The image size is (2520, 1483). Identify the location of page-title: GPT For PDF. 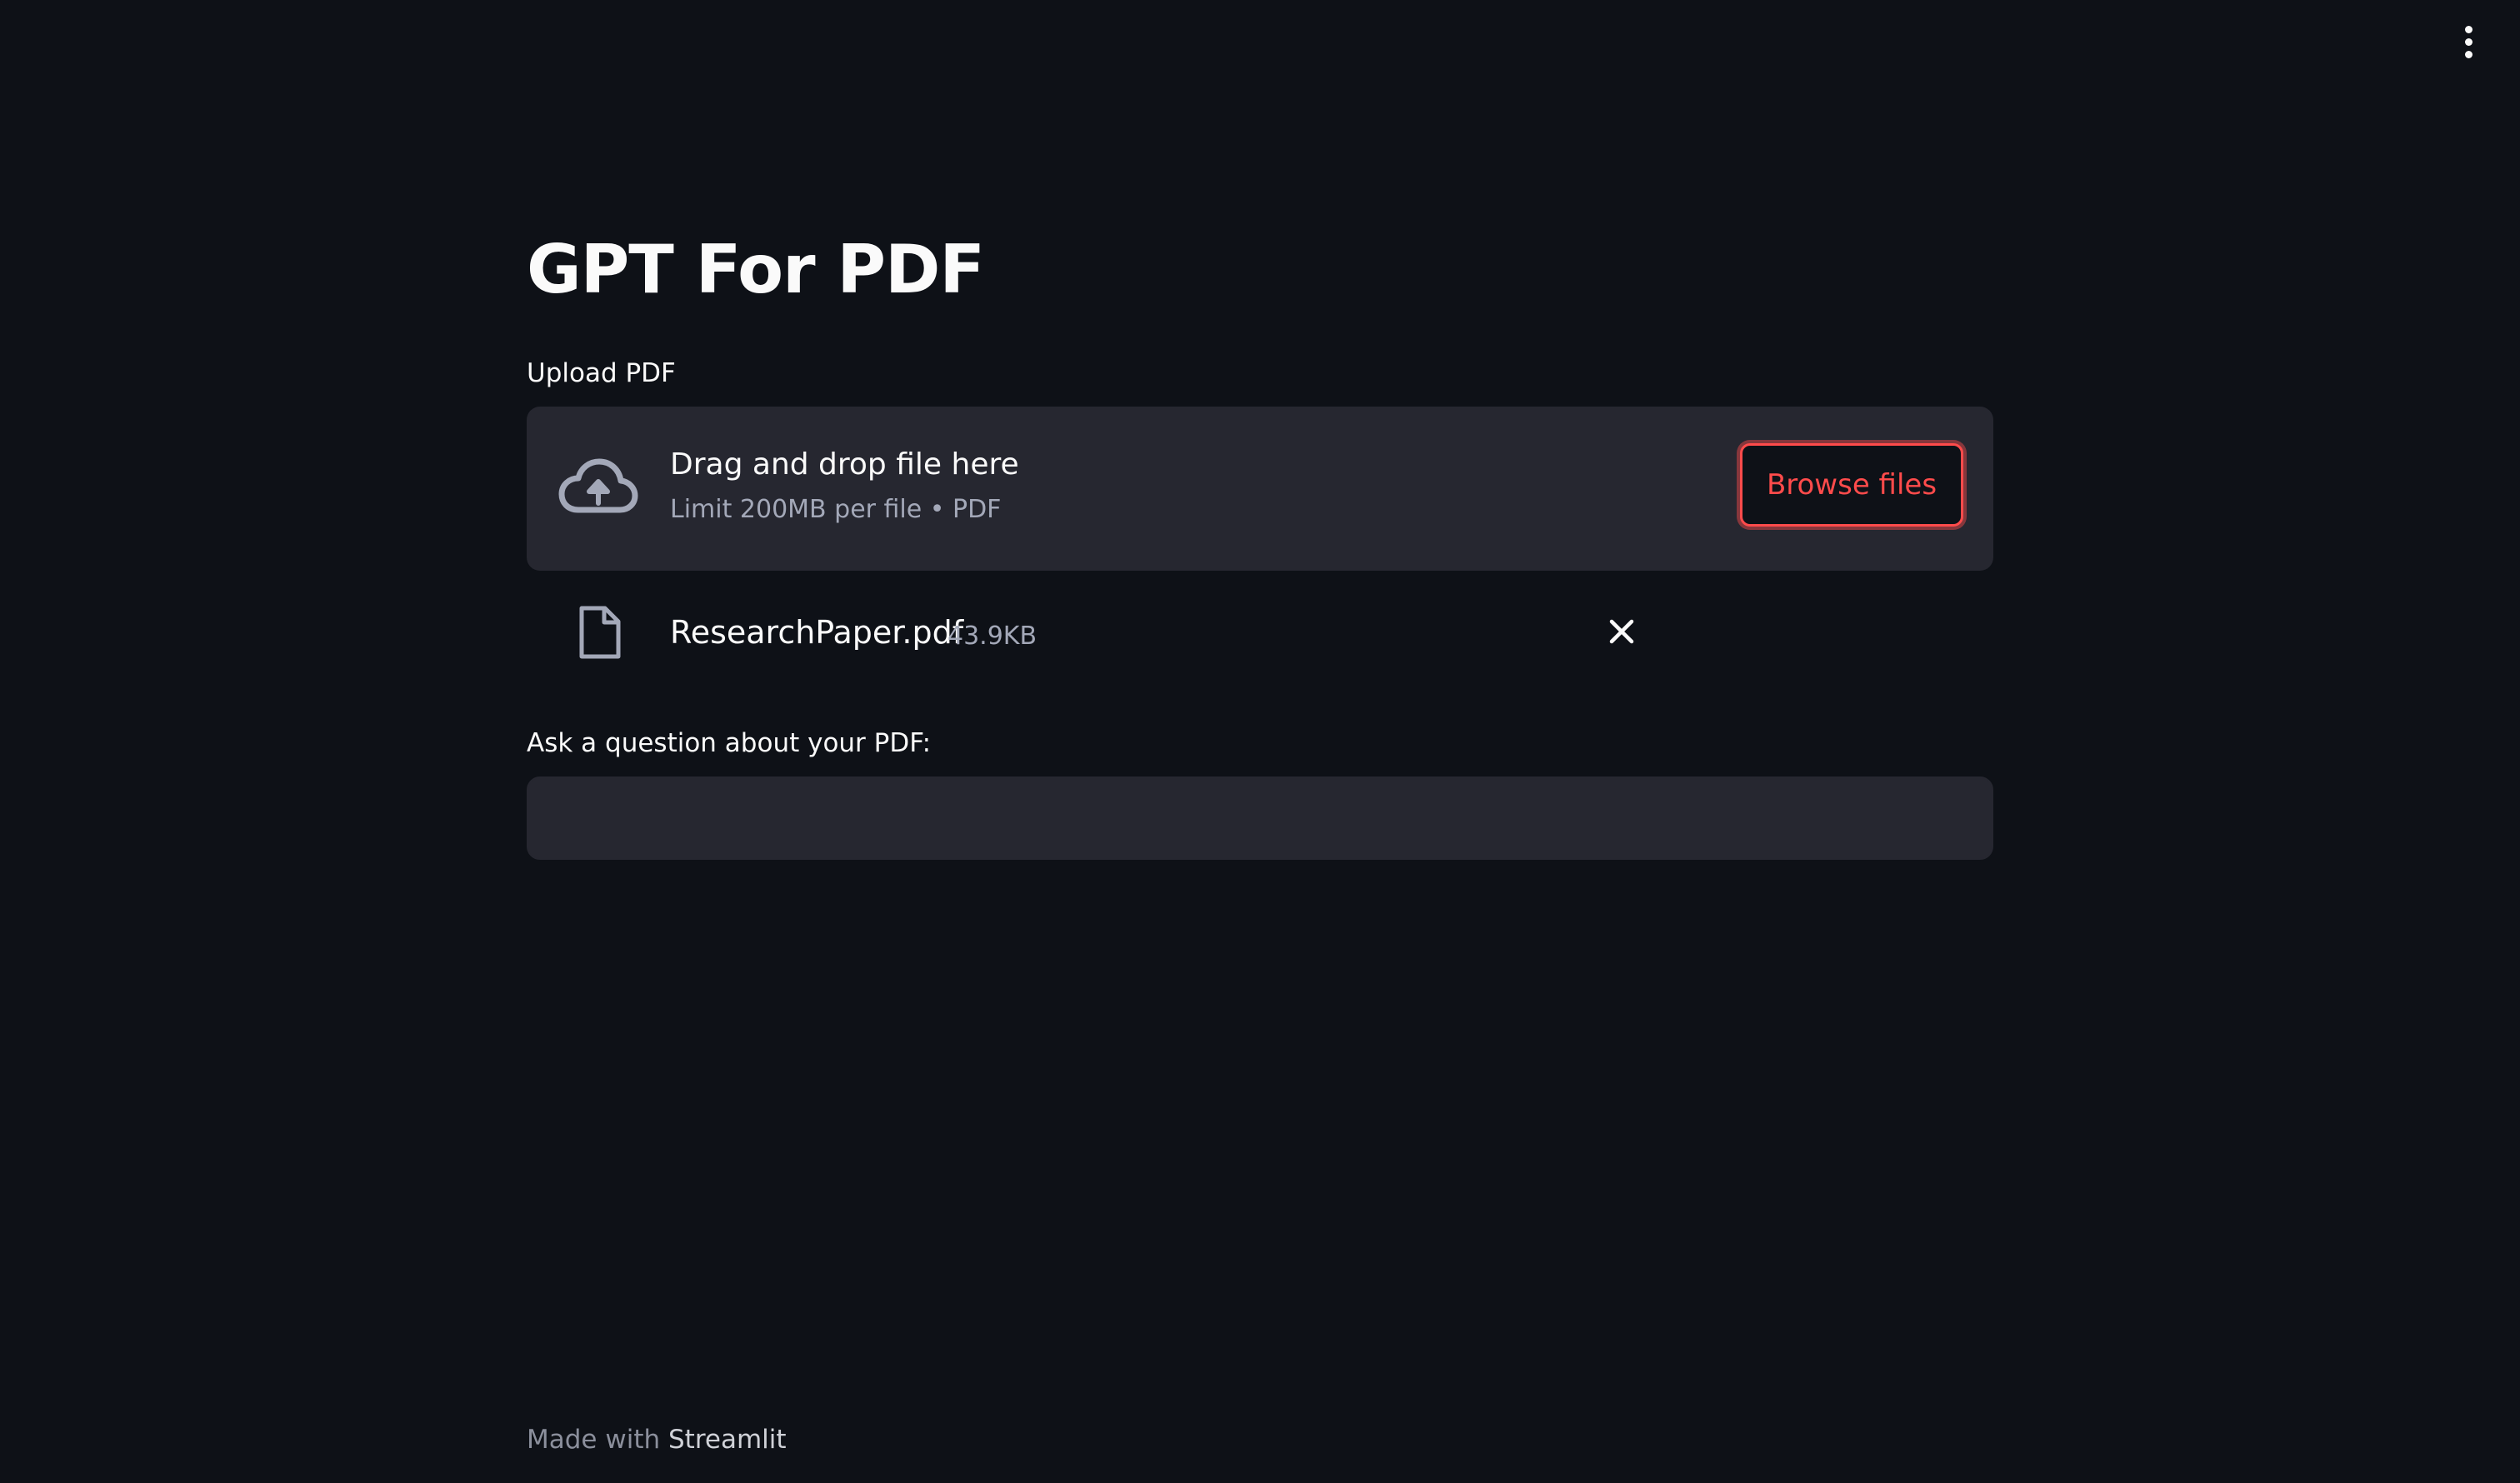
(756, 270).